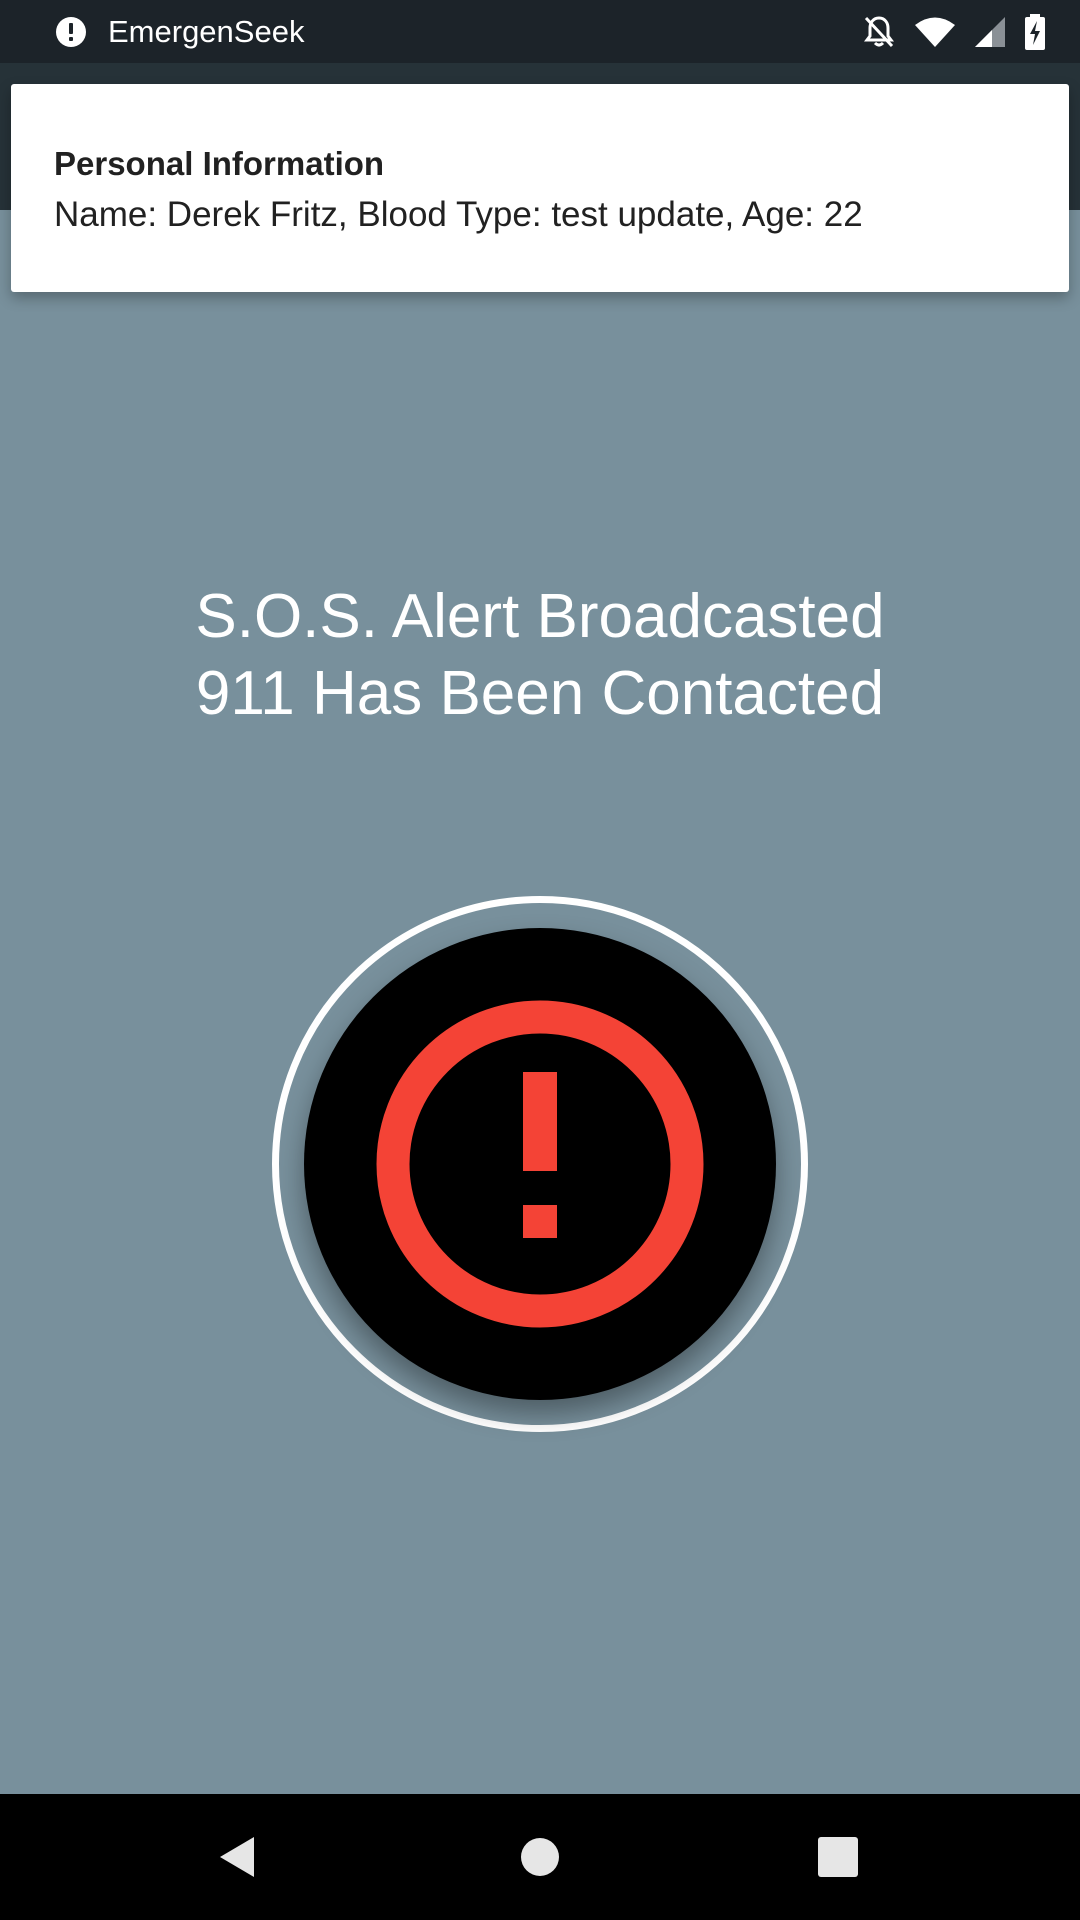  What do you see at coordinates (879, 32) in the screenshot?
I see `notifications-off-icon` at bounding box center [879, 32].